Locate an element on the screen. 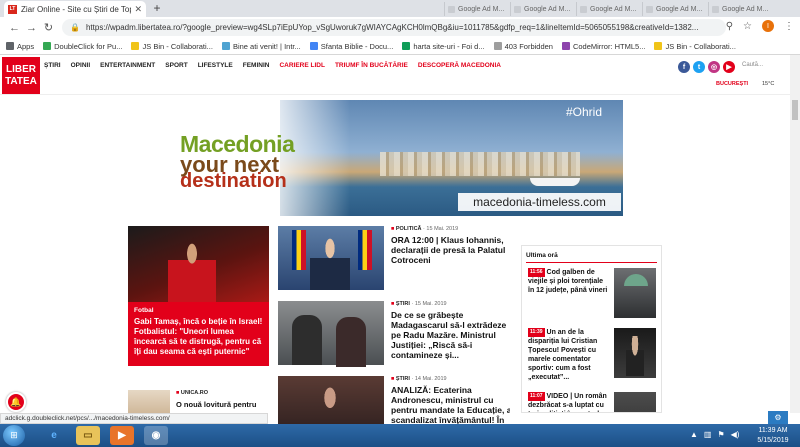  twitter-icon: t is located at coordinates (699, 67).